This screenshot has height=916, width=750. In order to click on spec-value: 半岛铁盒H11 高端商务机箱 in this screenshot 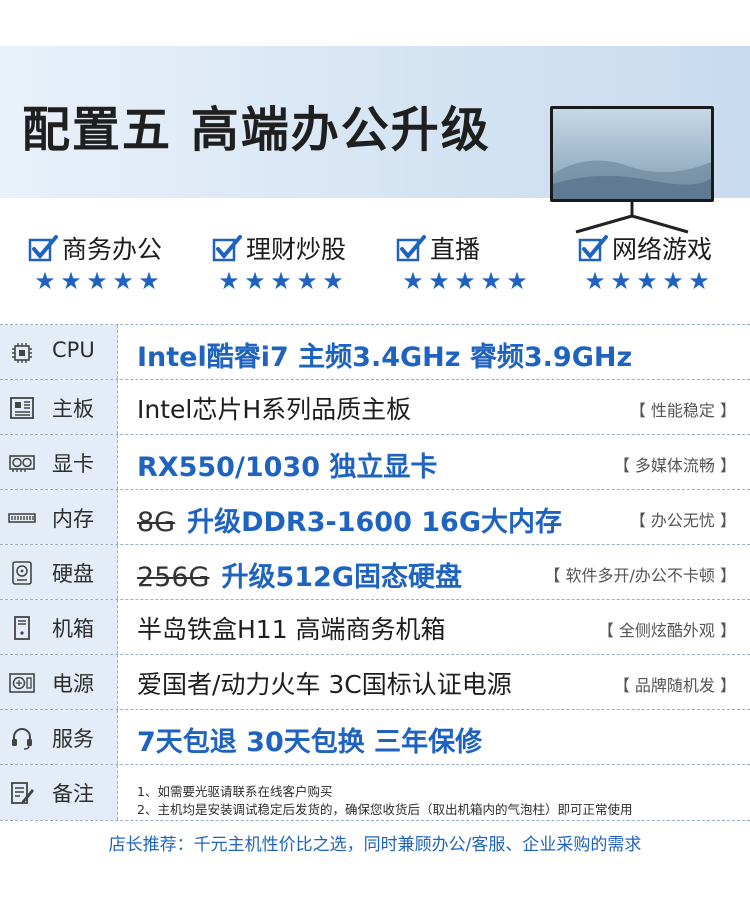, I will do `click(291, 629)`.